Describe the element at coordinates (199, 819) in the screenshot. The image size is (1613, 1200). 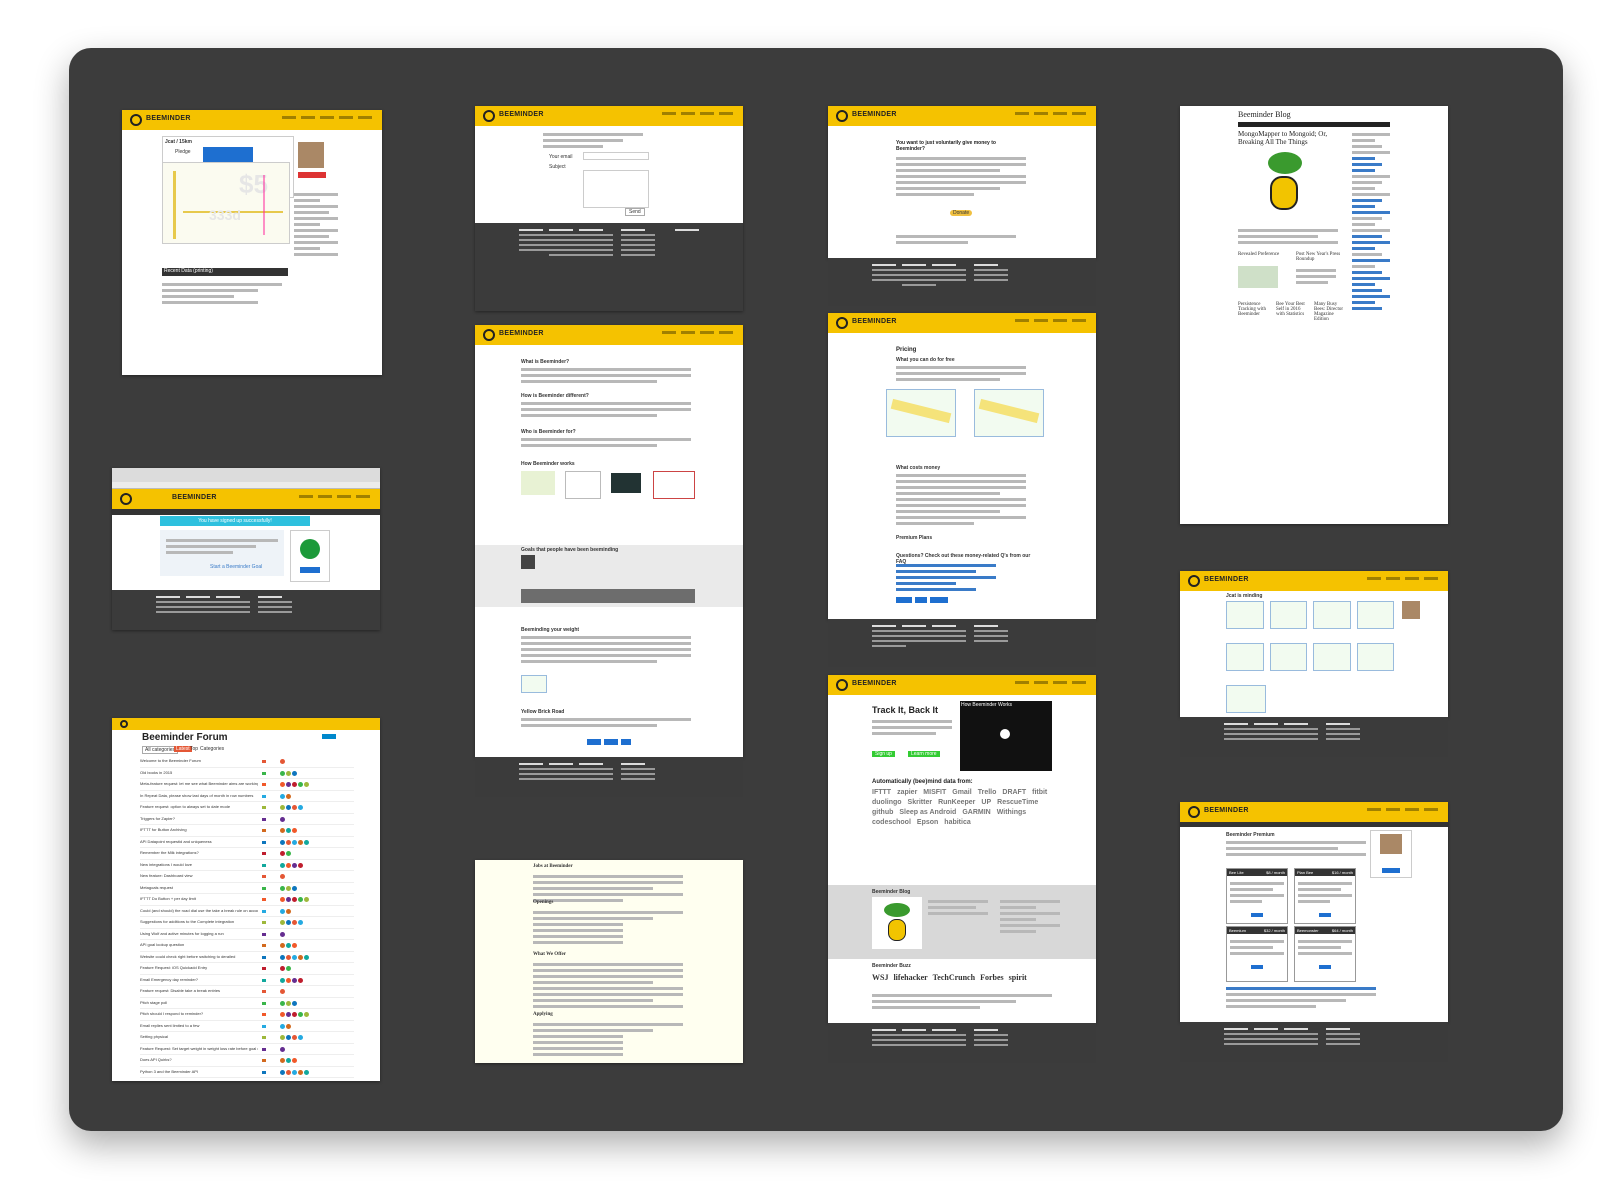
I see `topic-title: Triggers for Zapier?` at that location.